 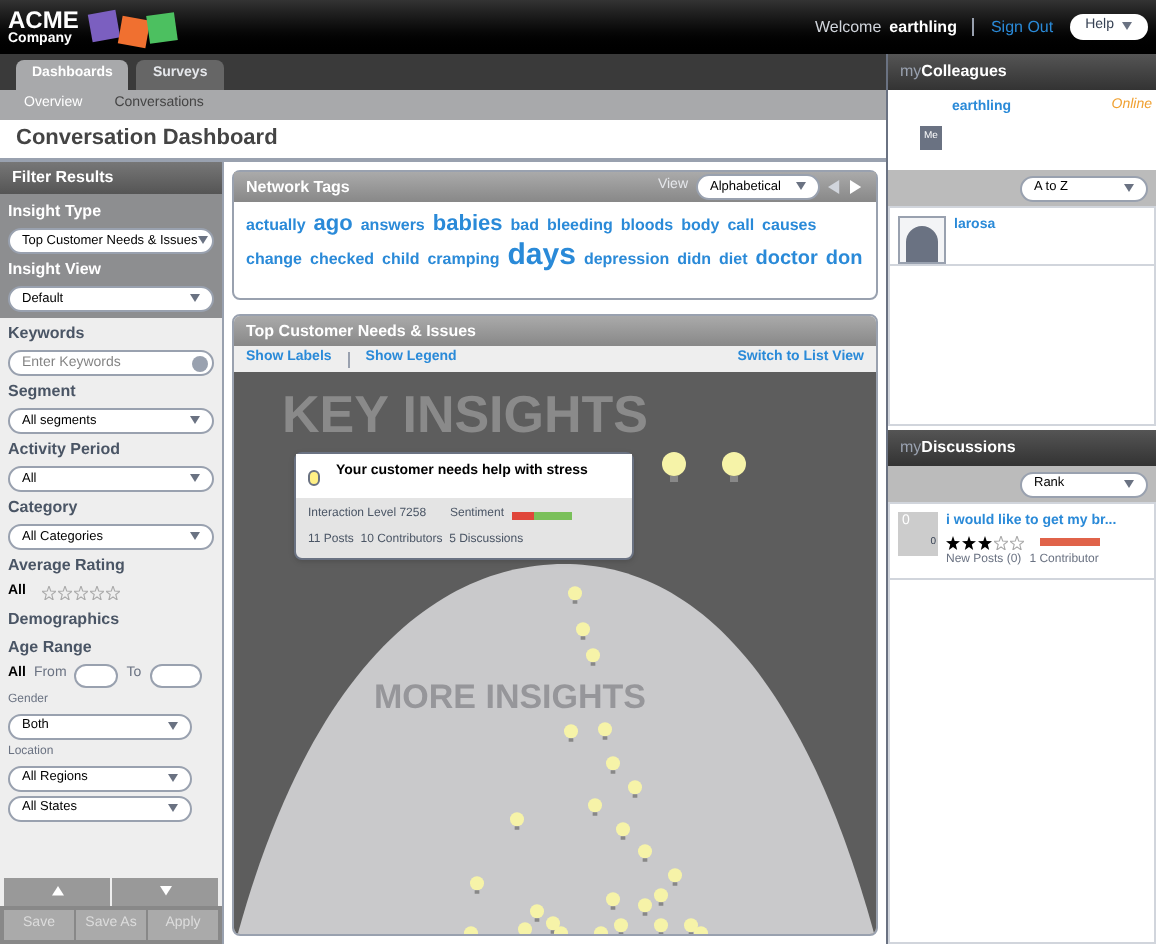 What do you see at coordinates (524, 225) in the screenshot?
I see `tag-link: bad` at bounding box center [524, 225].